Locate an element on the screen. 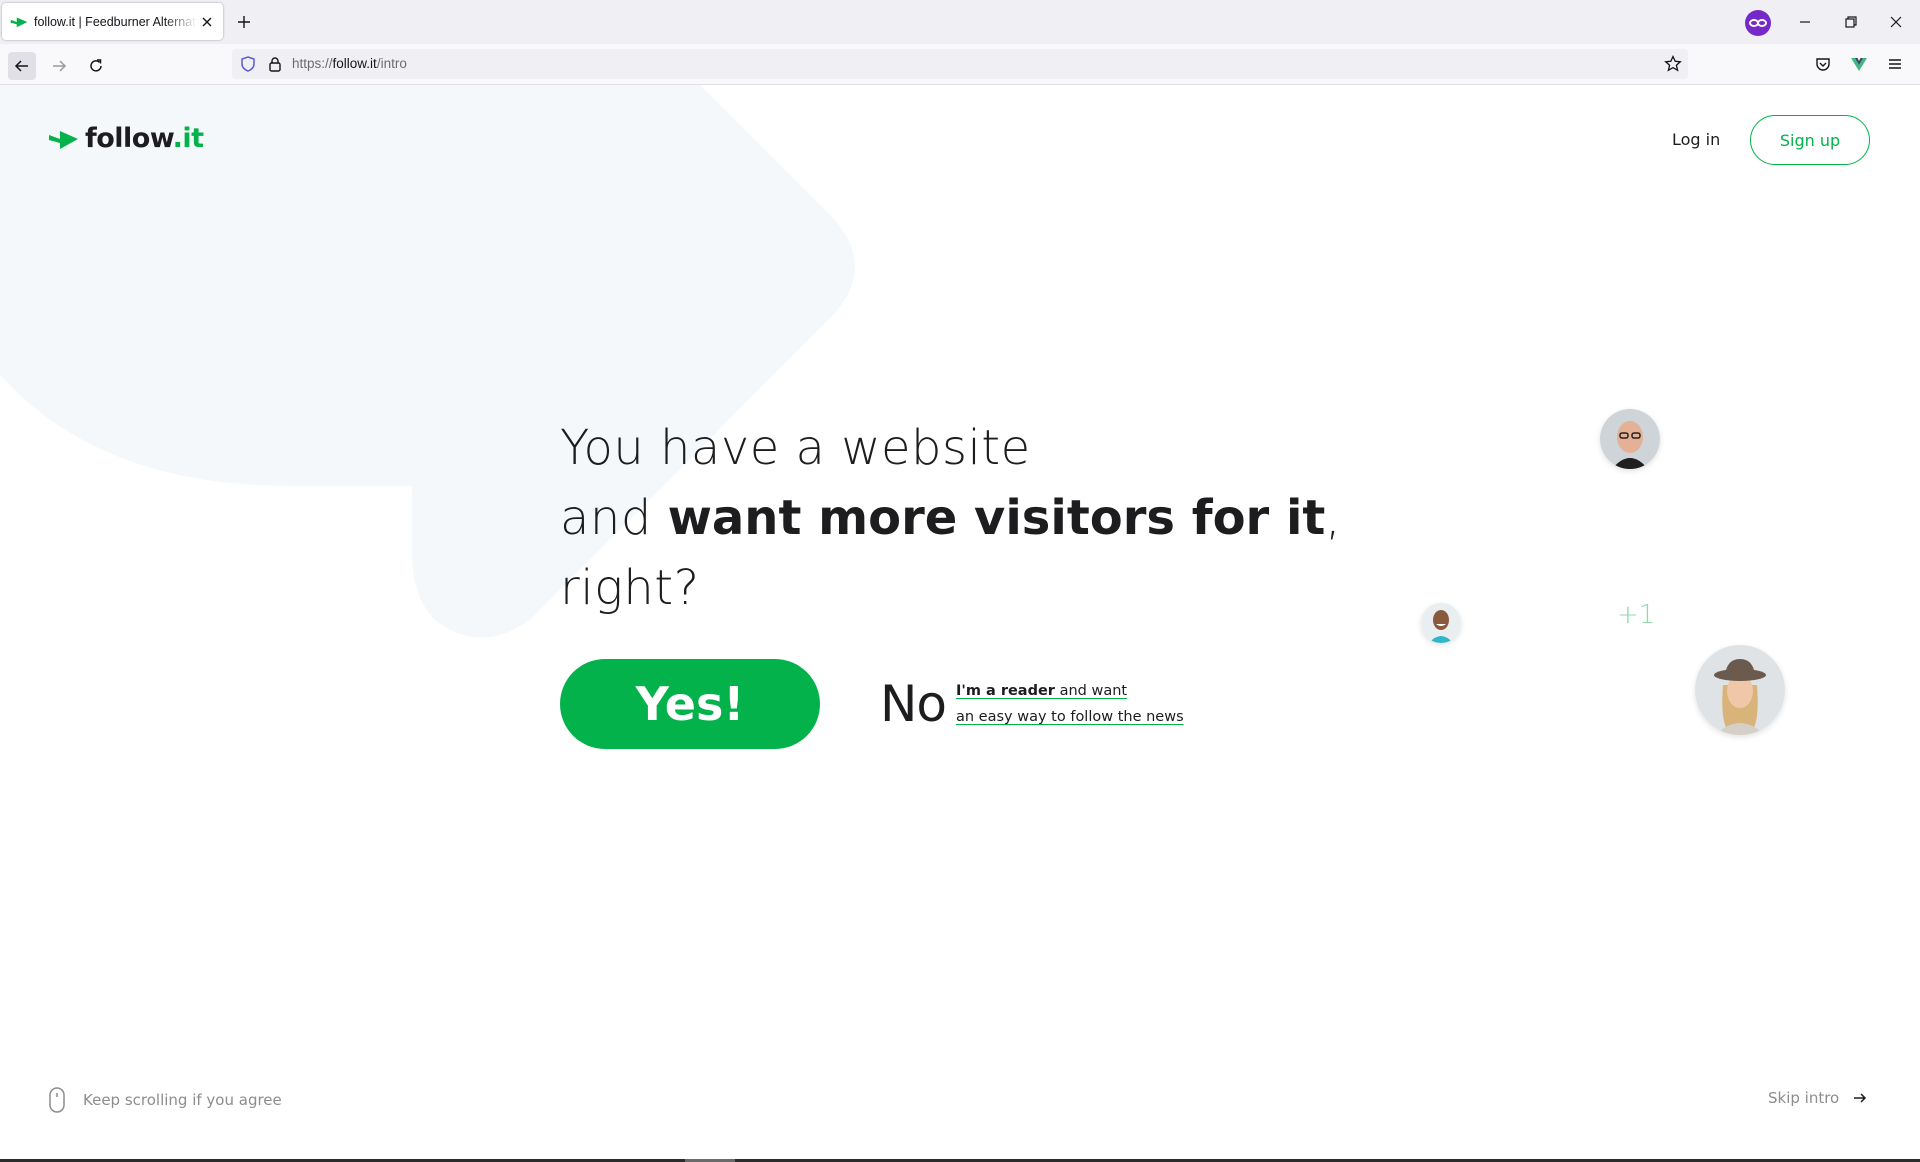 The image size is (1920, 1162). keep-scrolling-hint: Keep scrolling if you agree is located at coordinates (165, 1100).